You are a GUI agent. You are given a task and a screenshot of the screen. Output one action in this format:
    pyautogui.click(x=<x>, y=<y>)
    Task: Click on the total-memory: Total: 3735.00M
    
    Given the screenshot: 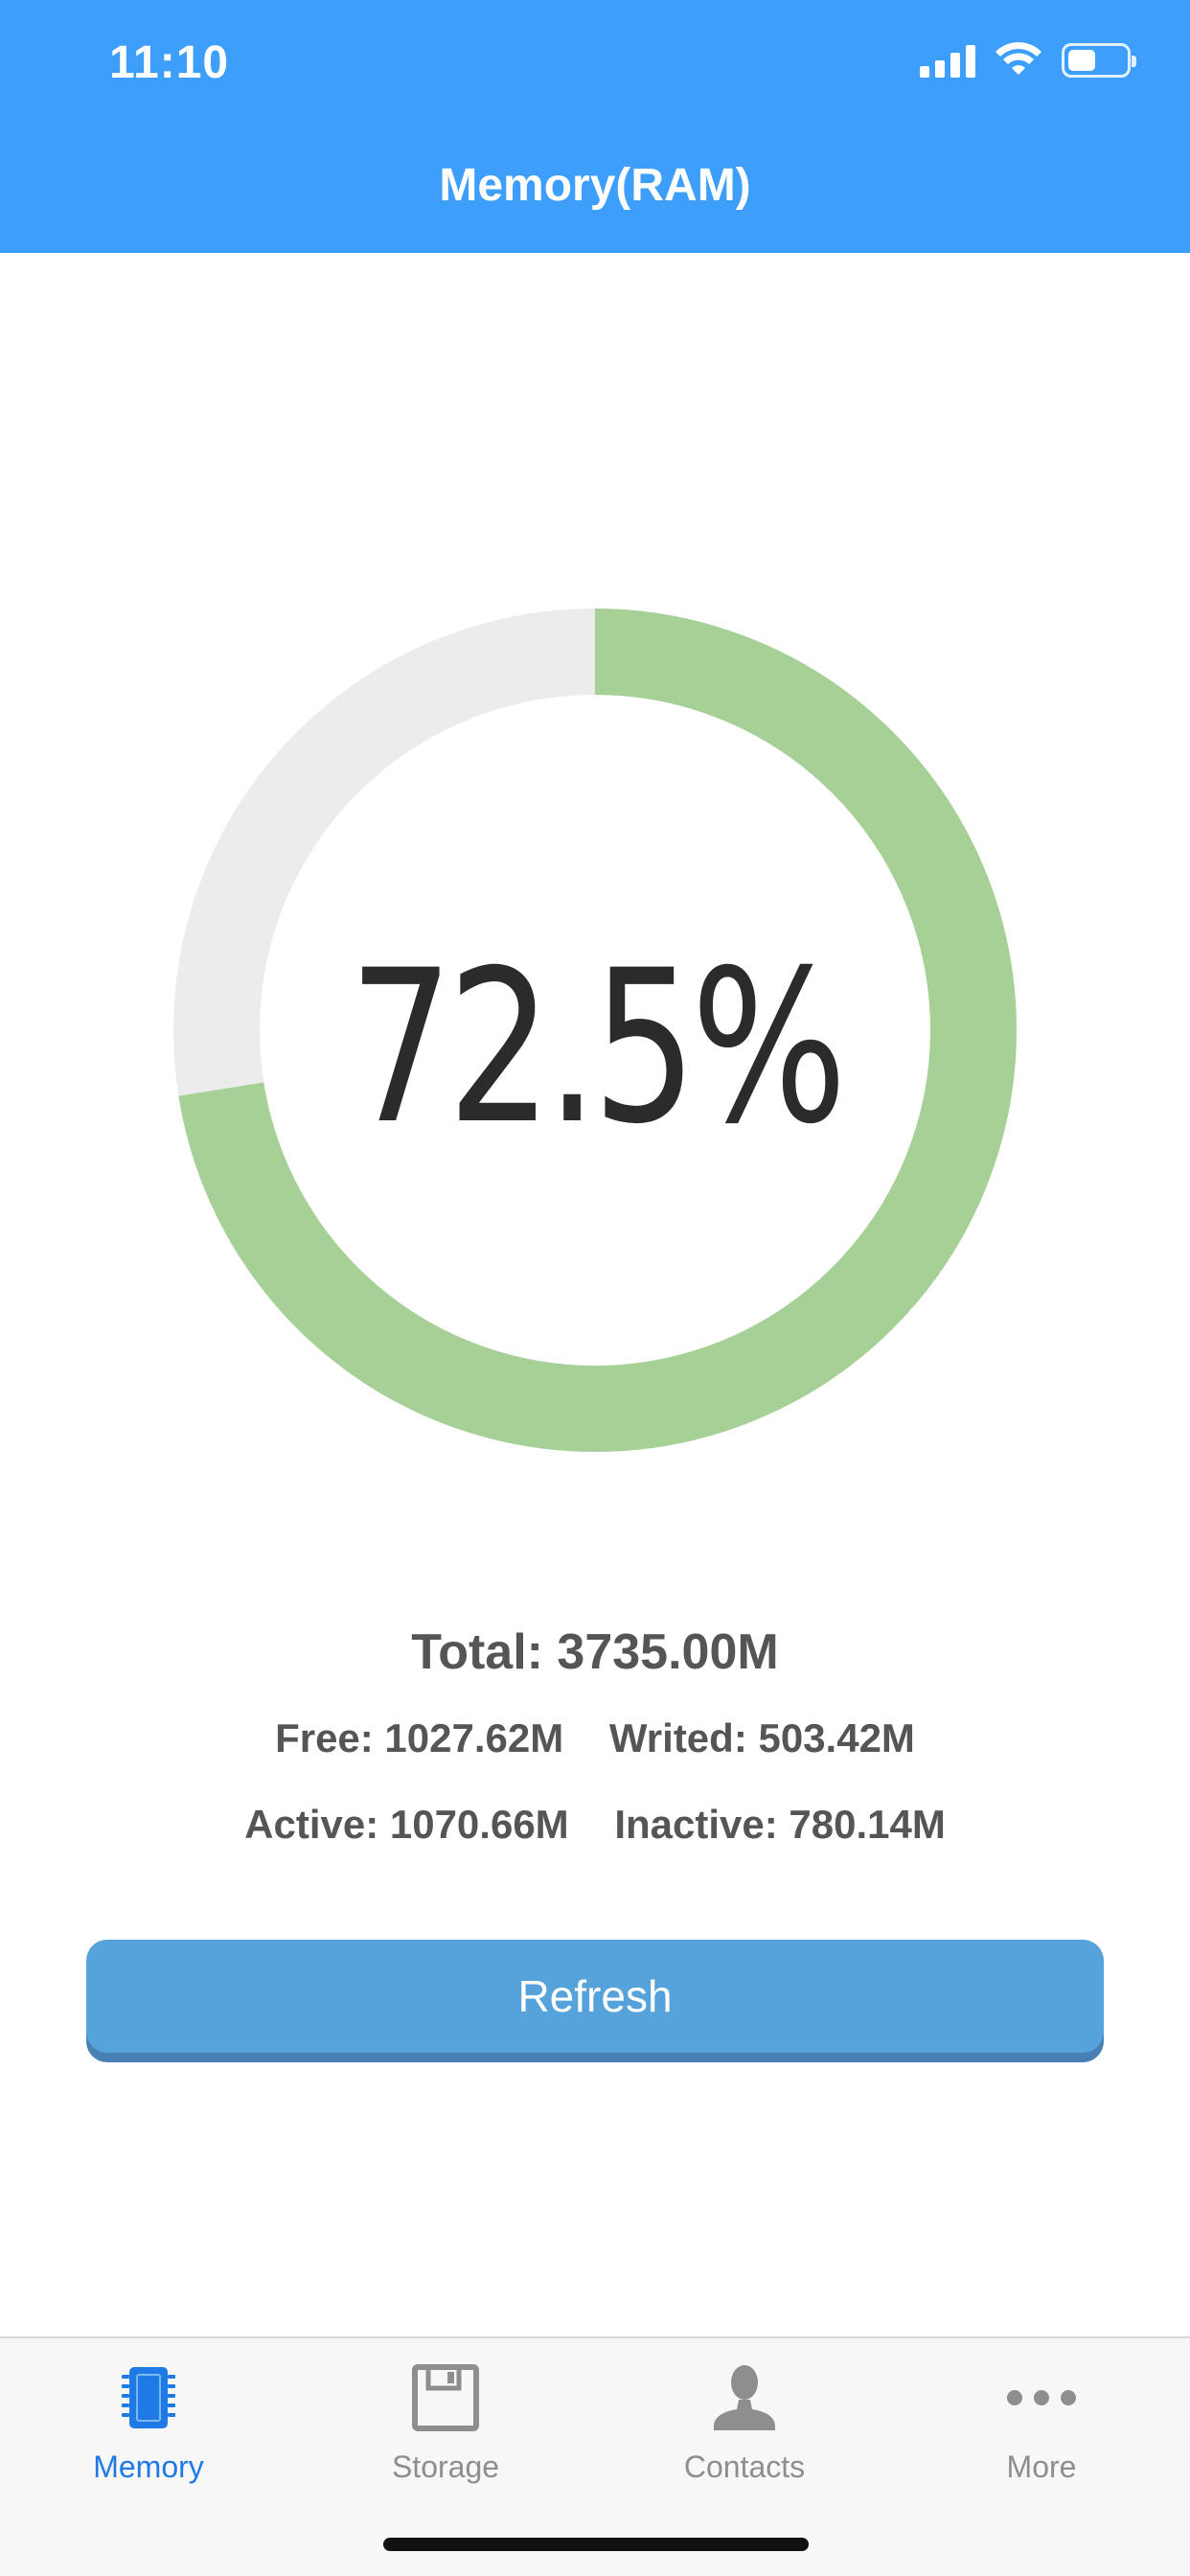 What is the action you would take?
    pyautogui.click(x=595, y=1652)
    